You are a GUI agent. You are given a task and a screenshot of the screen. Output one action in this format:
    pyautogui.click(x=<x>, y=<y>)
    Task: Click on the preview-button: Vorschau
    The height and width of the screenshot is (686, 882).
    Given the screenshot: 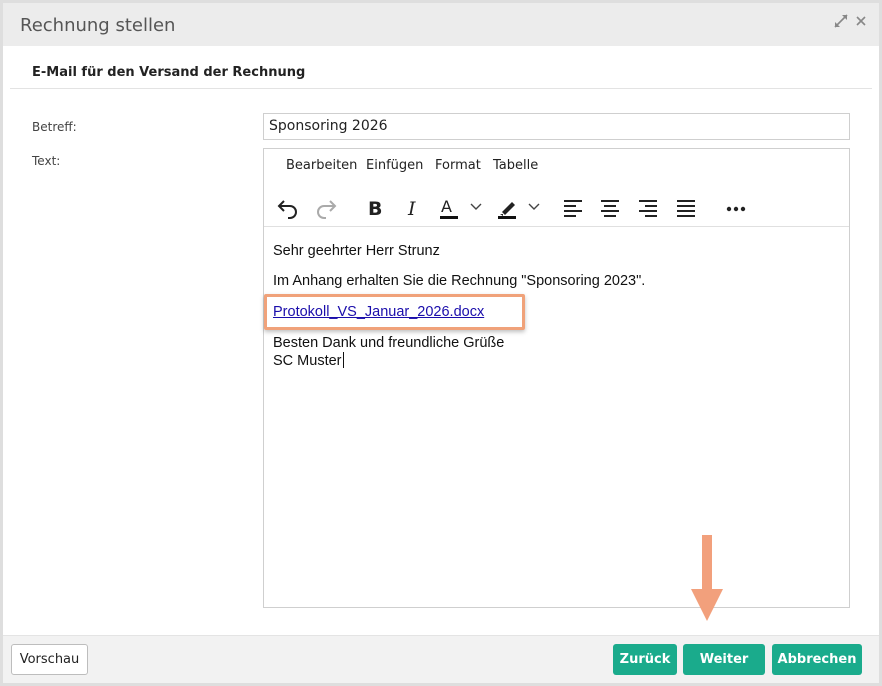 What is the action you would take?
    pyautogui.click(x=49, y=659)
    